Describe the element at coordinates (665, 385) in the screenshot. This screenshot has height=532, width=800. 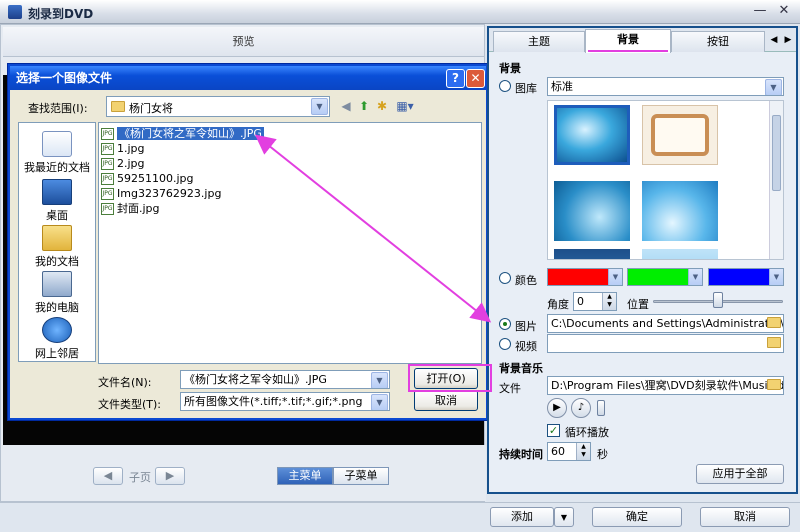
I see `music-path-input: D:\Program Files\狸窝\DVD刻录软件\Music\defa` at that location.